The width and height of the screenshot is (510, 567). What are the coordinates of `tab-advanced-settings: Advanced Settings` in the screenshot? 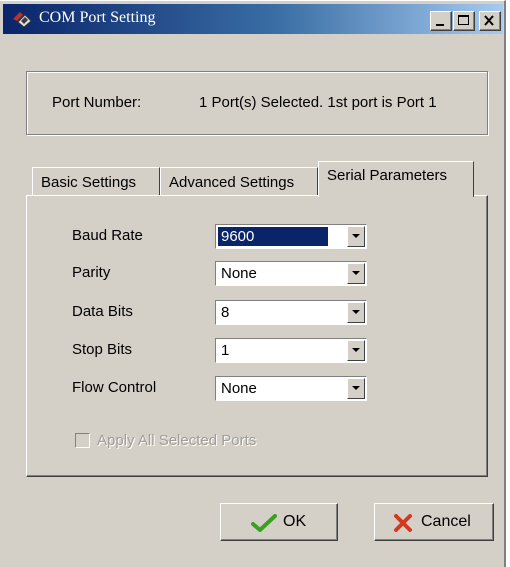 It's located at (239, 182).